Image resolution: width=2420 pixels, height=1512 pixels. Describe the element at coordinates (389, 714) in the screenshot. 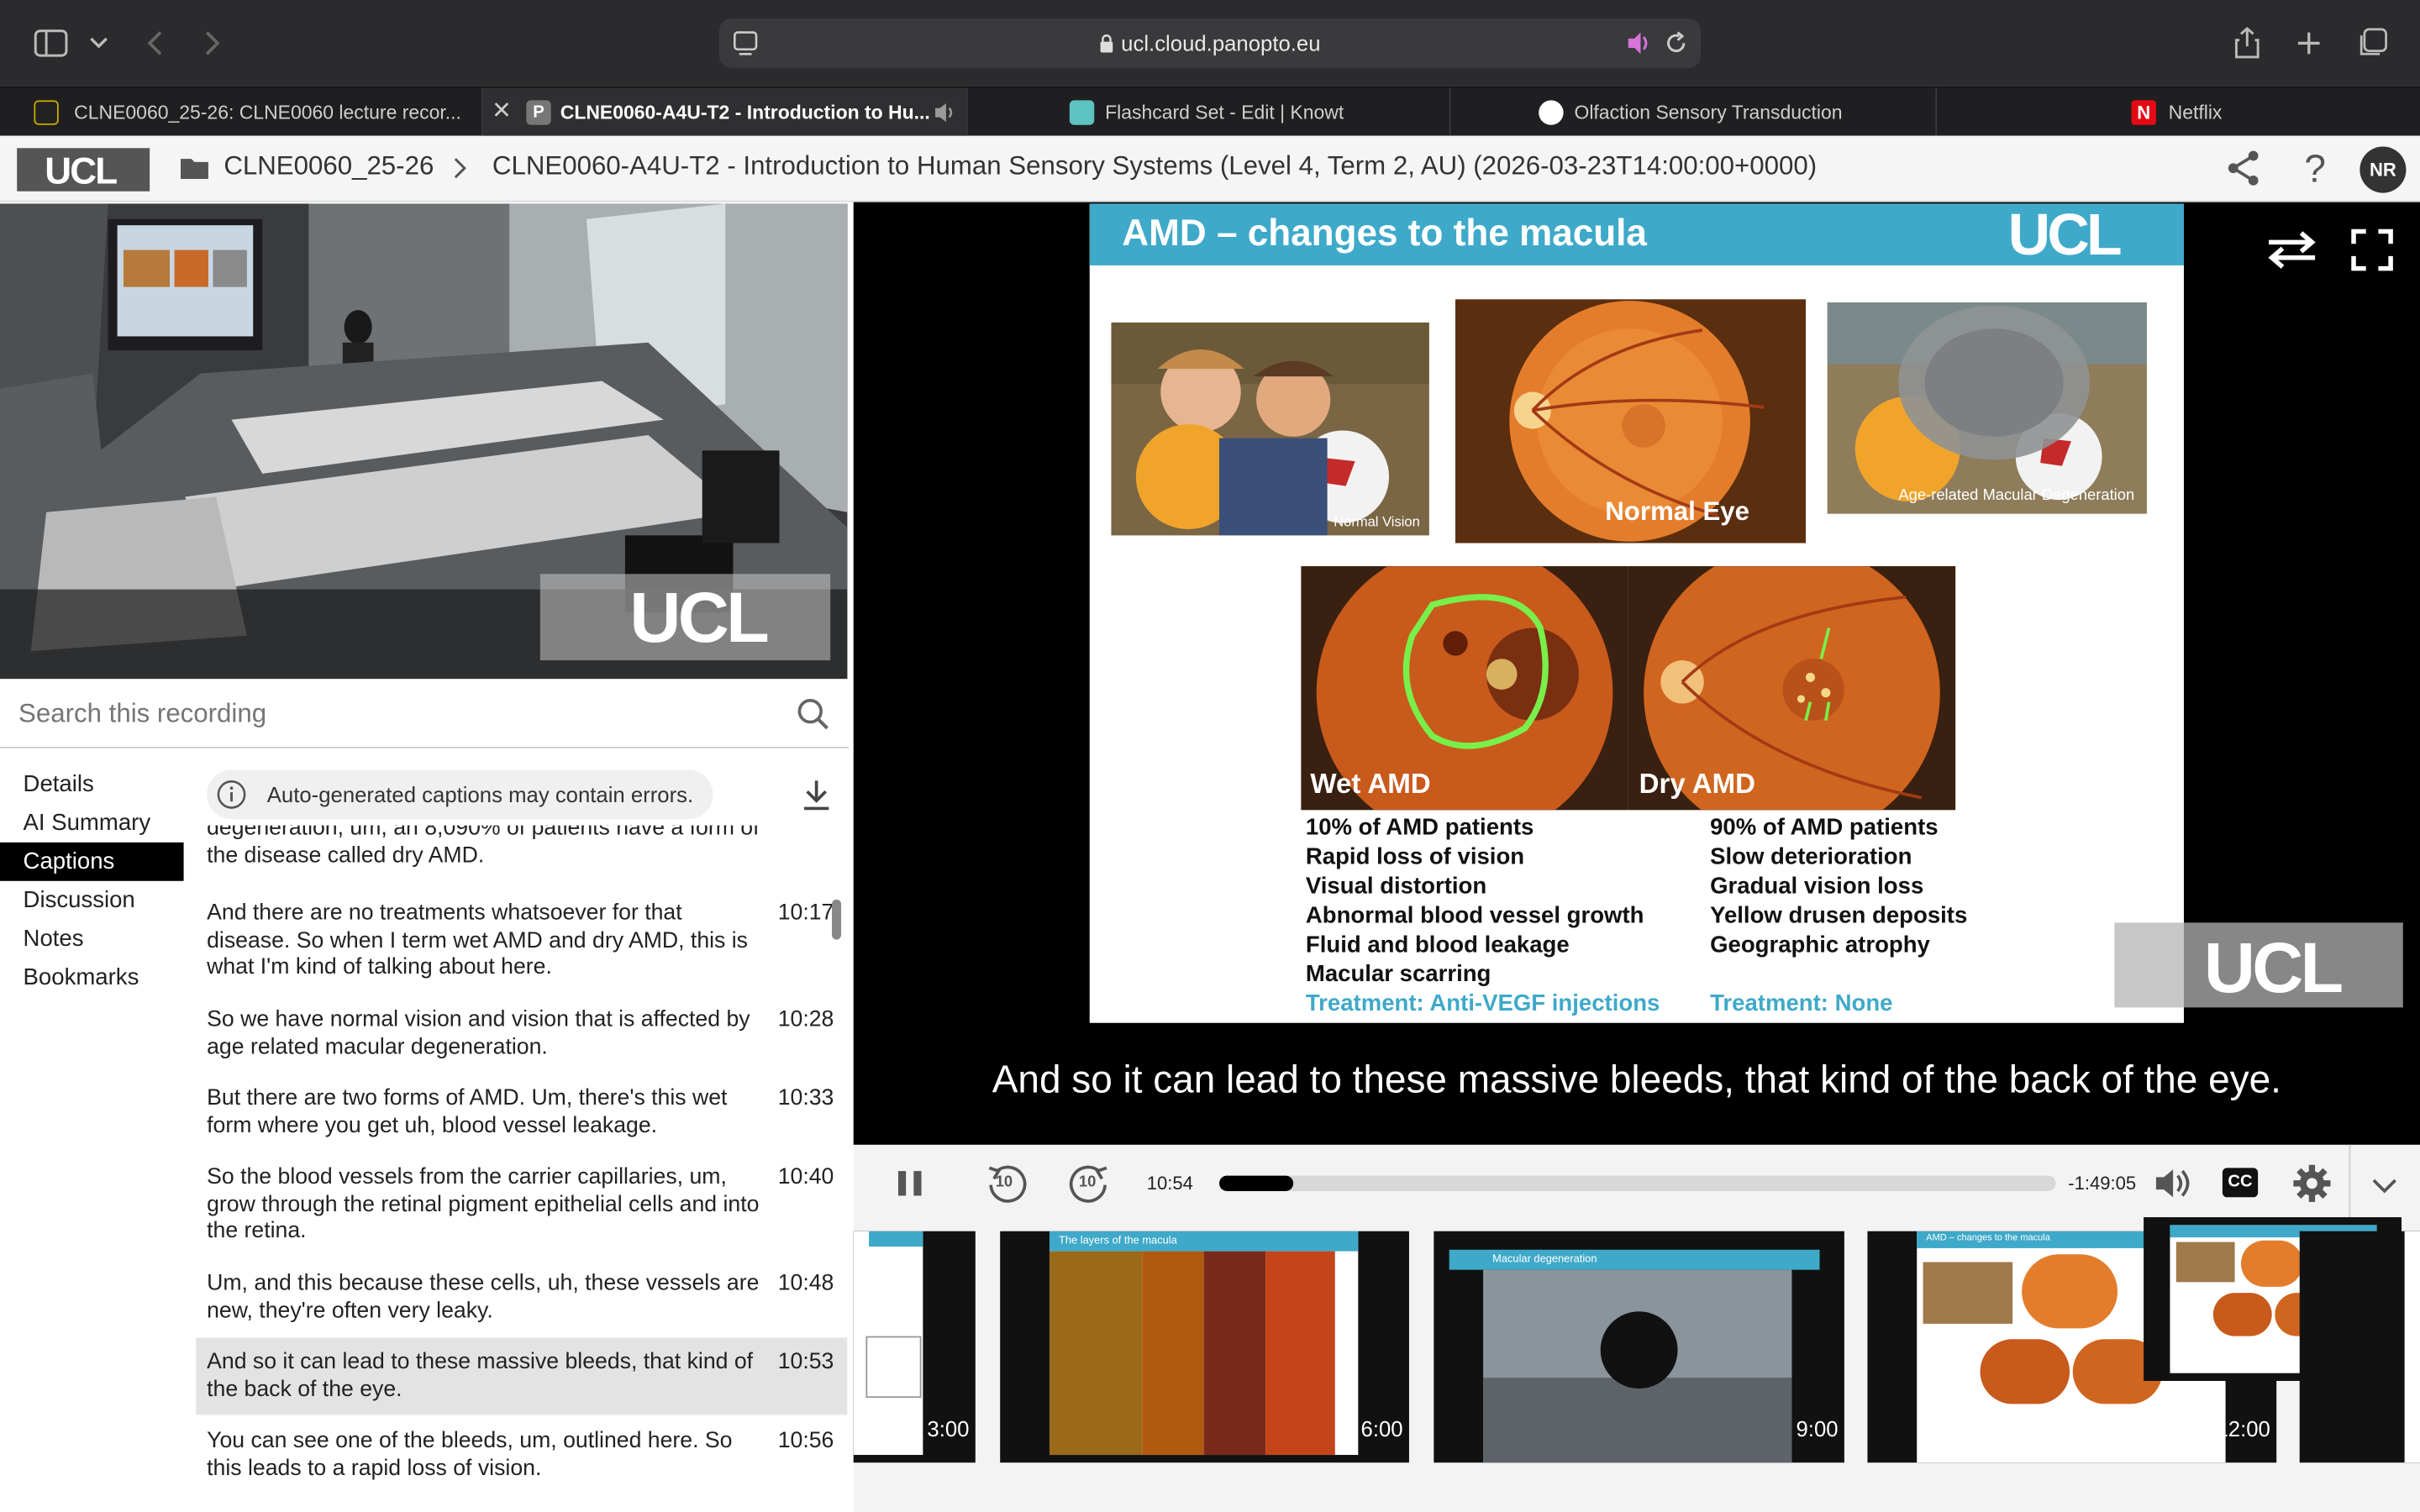

I see `search-input` at that location.